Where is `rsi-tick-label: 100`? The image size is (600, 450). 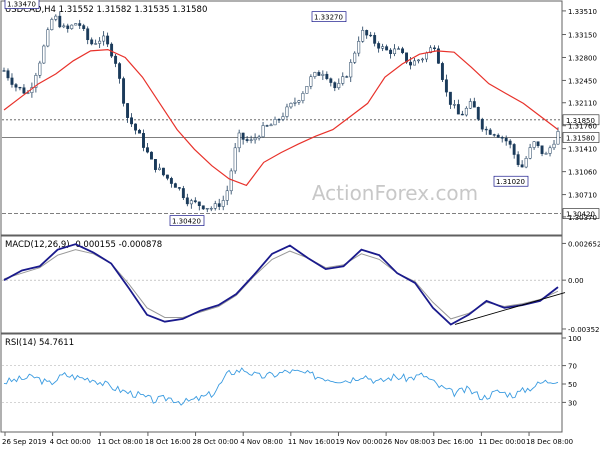 rsi-tick-label: 100 is located at coordinates (574, 339).